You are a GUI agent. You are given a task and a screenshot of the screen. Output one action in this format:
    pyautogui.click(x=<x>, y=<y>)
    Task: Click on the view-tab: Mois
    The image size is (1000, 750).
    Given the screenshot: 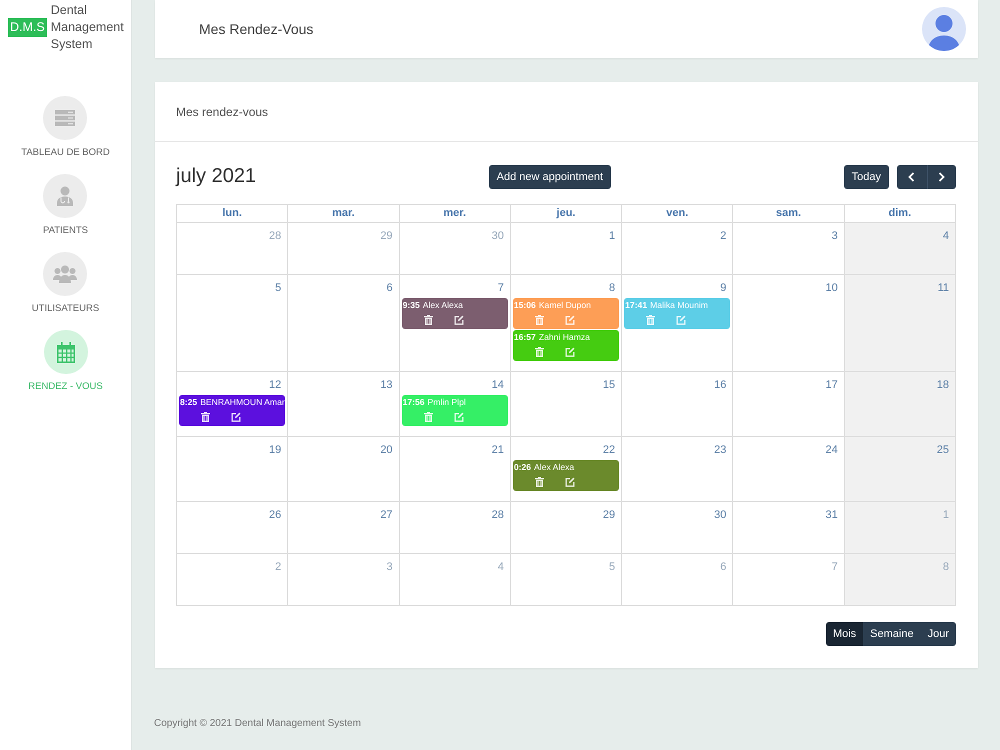 What is the action you would take?
    pyautogui.click(x=845, y=634)
    